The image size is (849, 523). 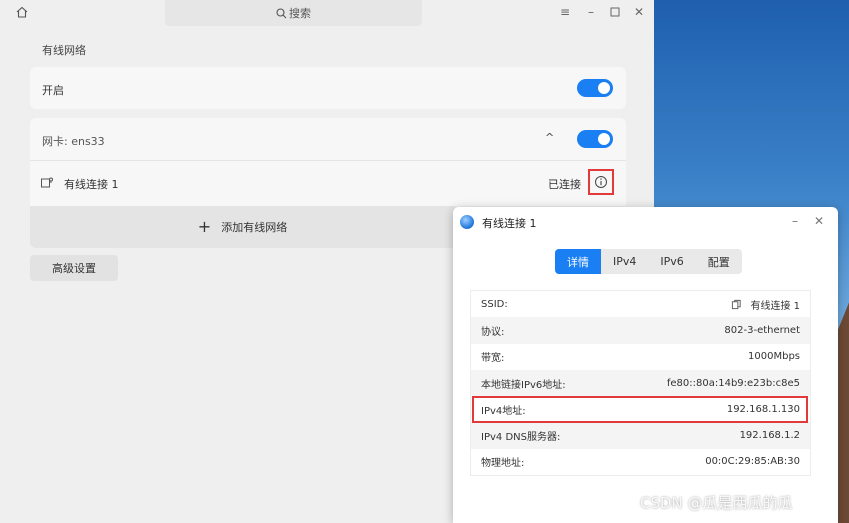 I want to click on detail-key: 本地链接IPv6地址:, so click(x=523, y=385).